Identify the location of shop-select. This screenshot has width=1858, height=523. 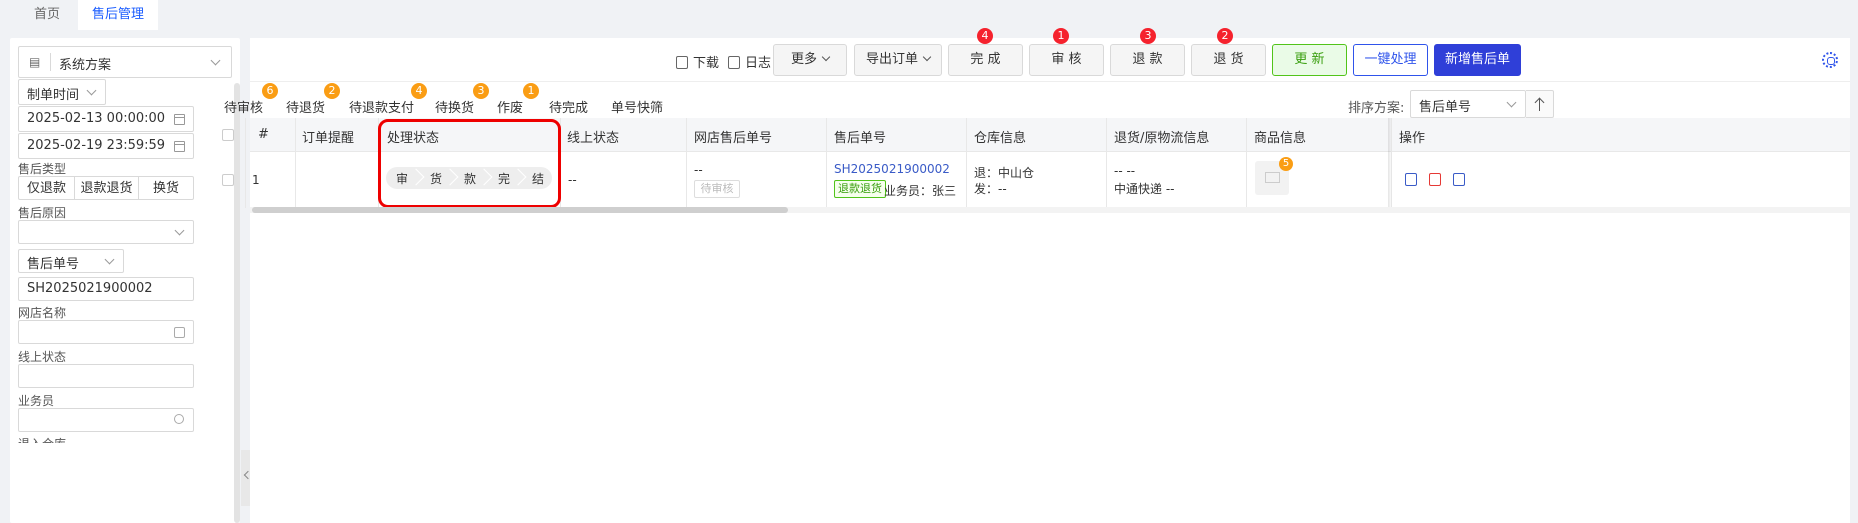
(106, 332).